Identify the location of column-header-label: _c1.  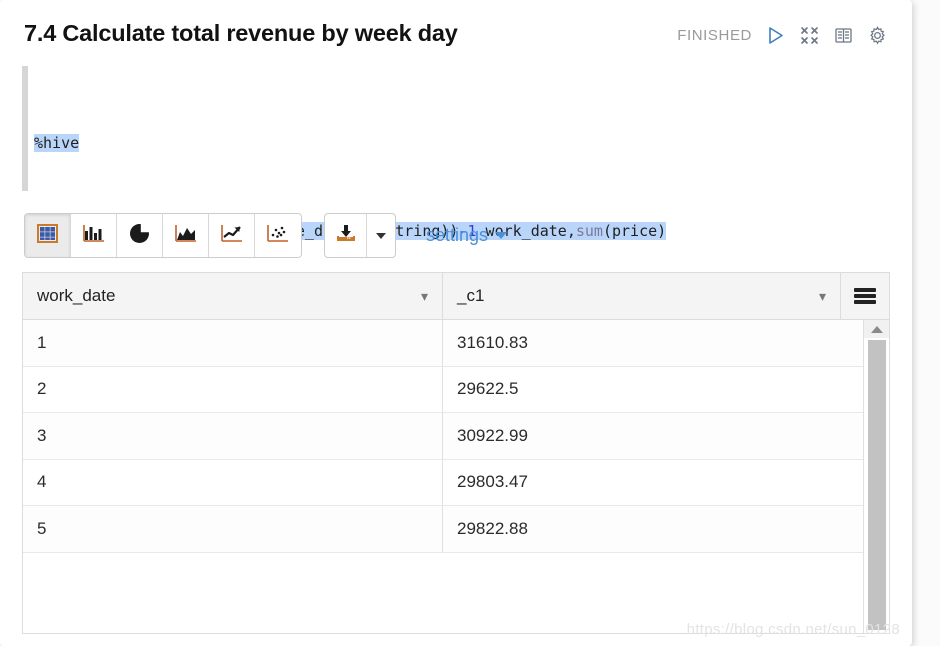
(471, 295).